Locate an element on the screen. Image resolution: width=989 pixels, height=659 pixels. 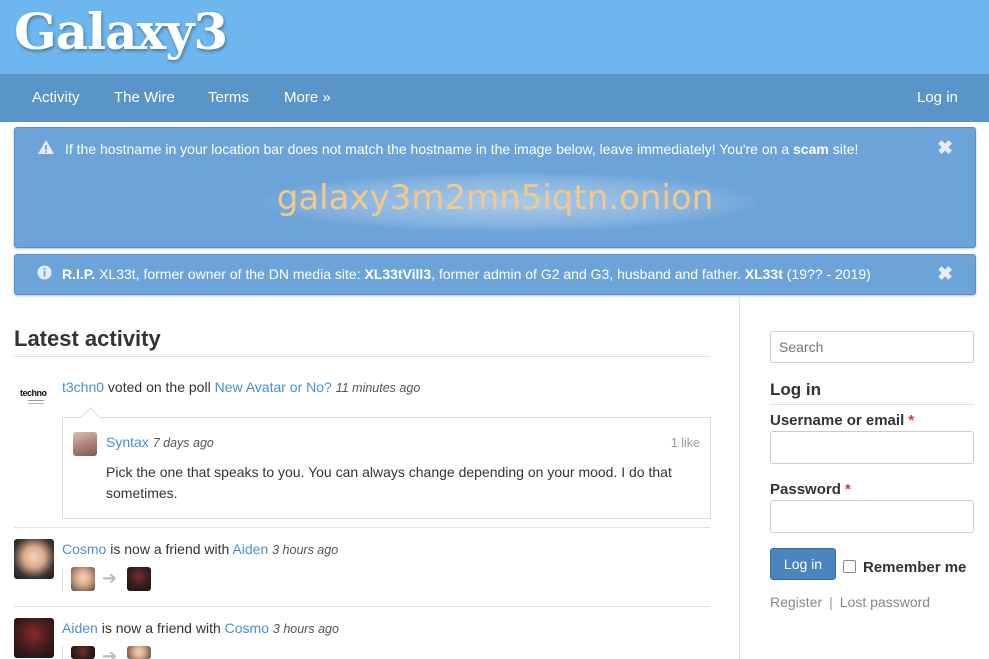
register-link: Register is located at coordinates (796, 602).